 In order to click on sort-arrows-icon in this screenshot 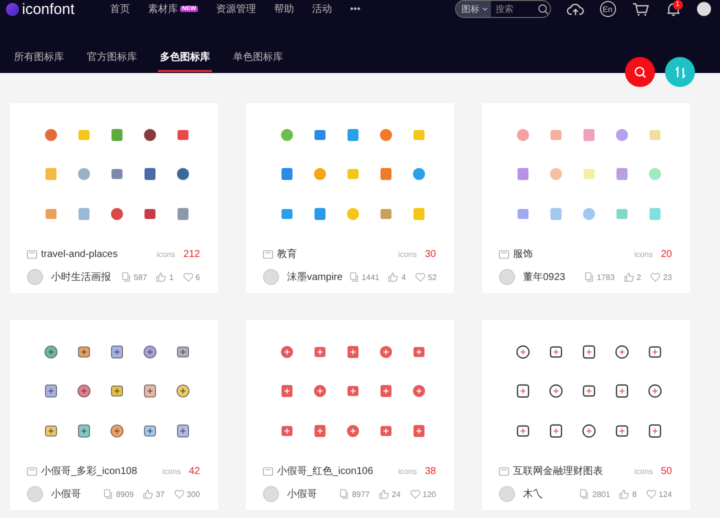, I will do `click(680, 72)`.